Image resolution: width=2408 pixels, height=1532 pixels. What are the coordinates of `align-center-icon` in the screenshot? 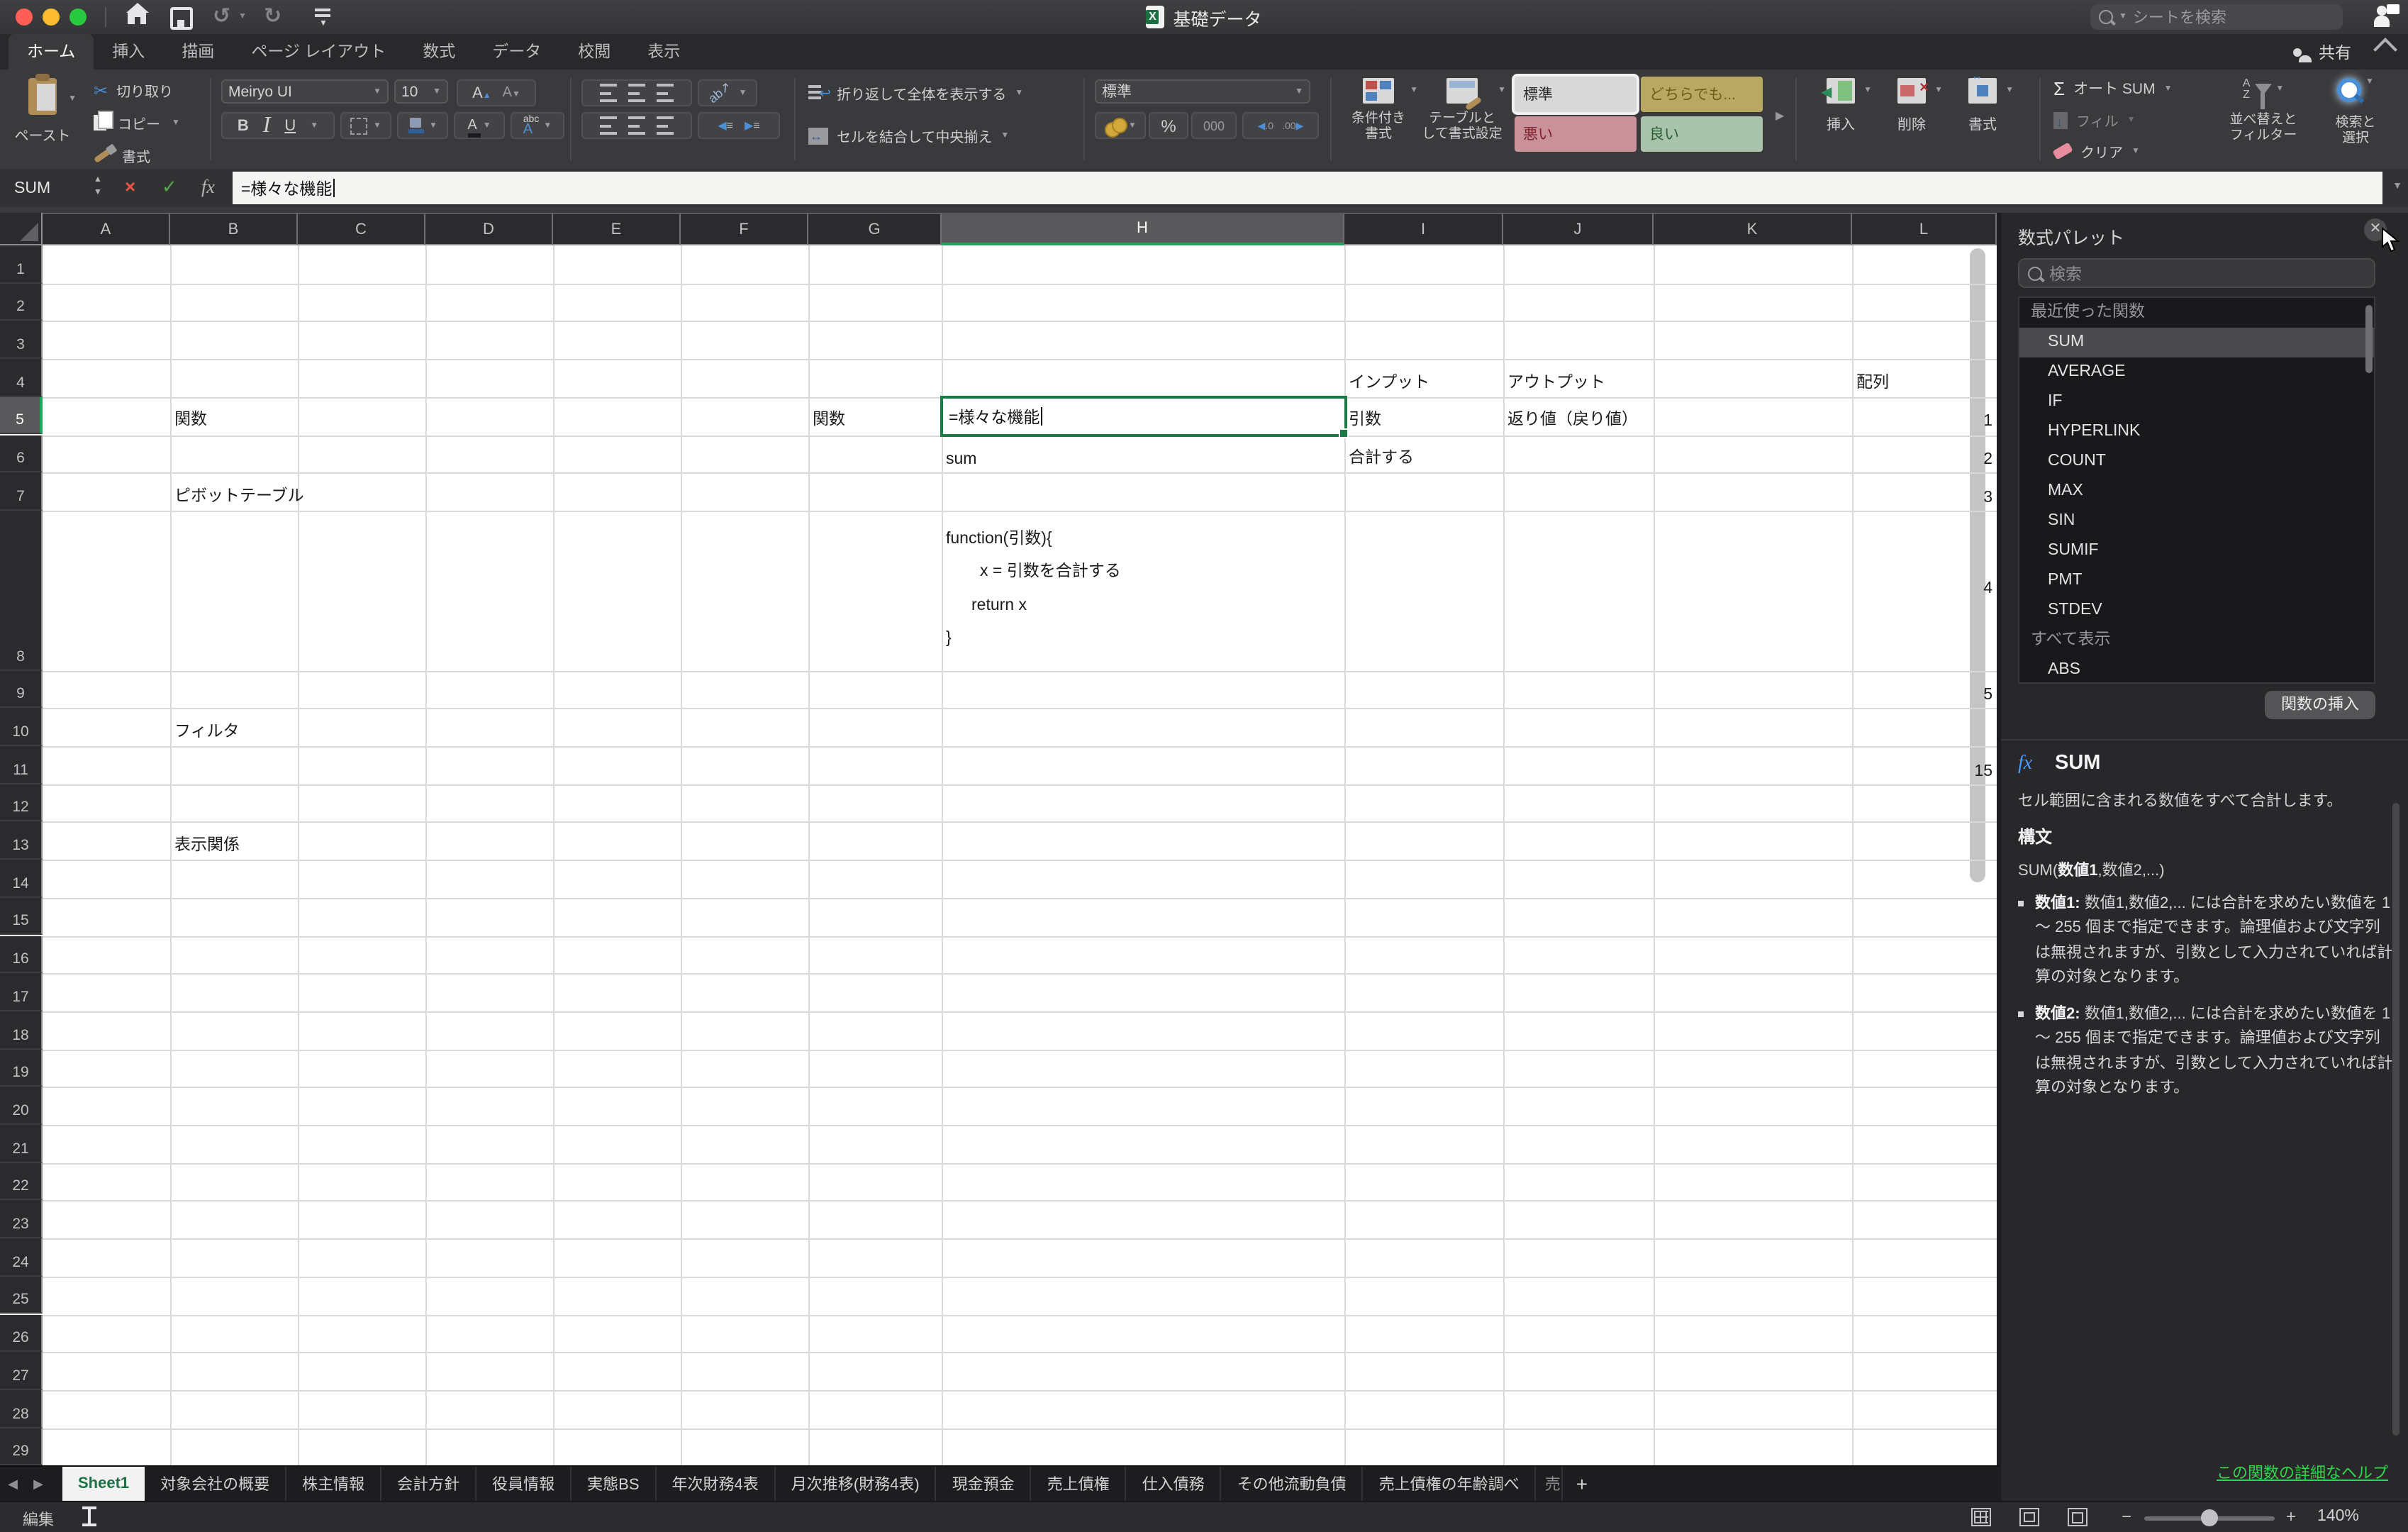 It's located at (636, 125).